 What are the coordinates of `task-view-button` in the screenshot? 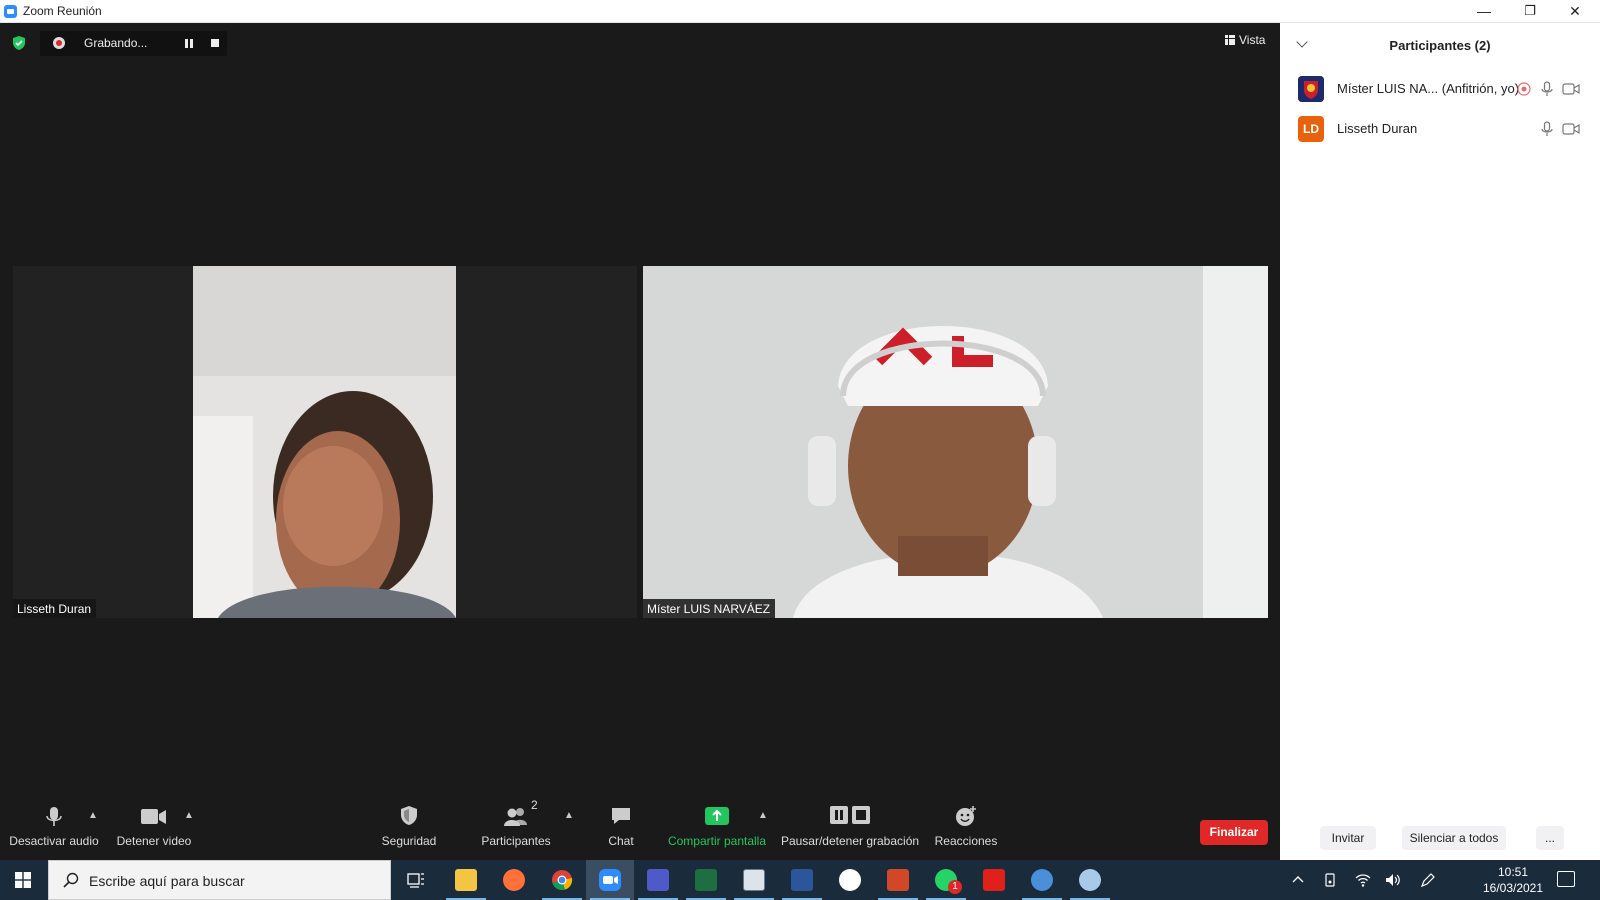 It's located at (416, 880).